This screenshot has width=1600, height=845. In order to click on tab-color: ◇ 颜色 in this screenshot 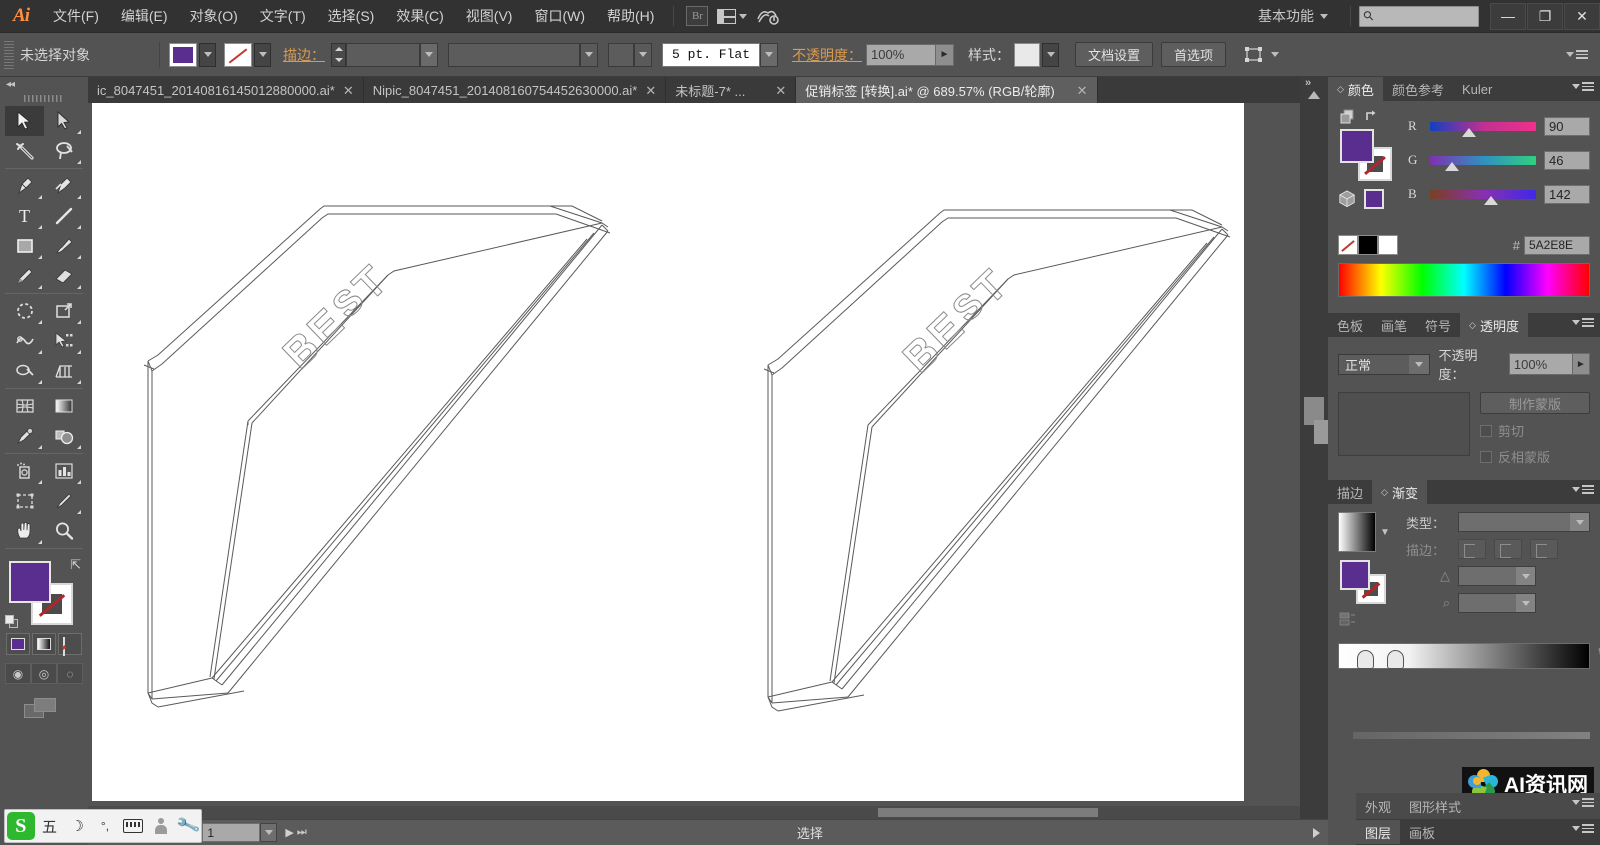, I will do `click(1355, 89)`.